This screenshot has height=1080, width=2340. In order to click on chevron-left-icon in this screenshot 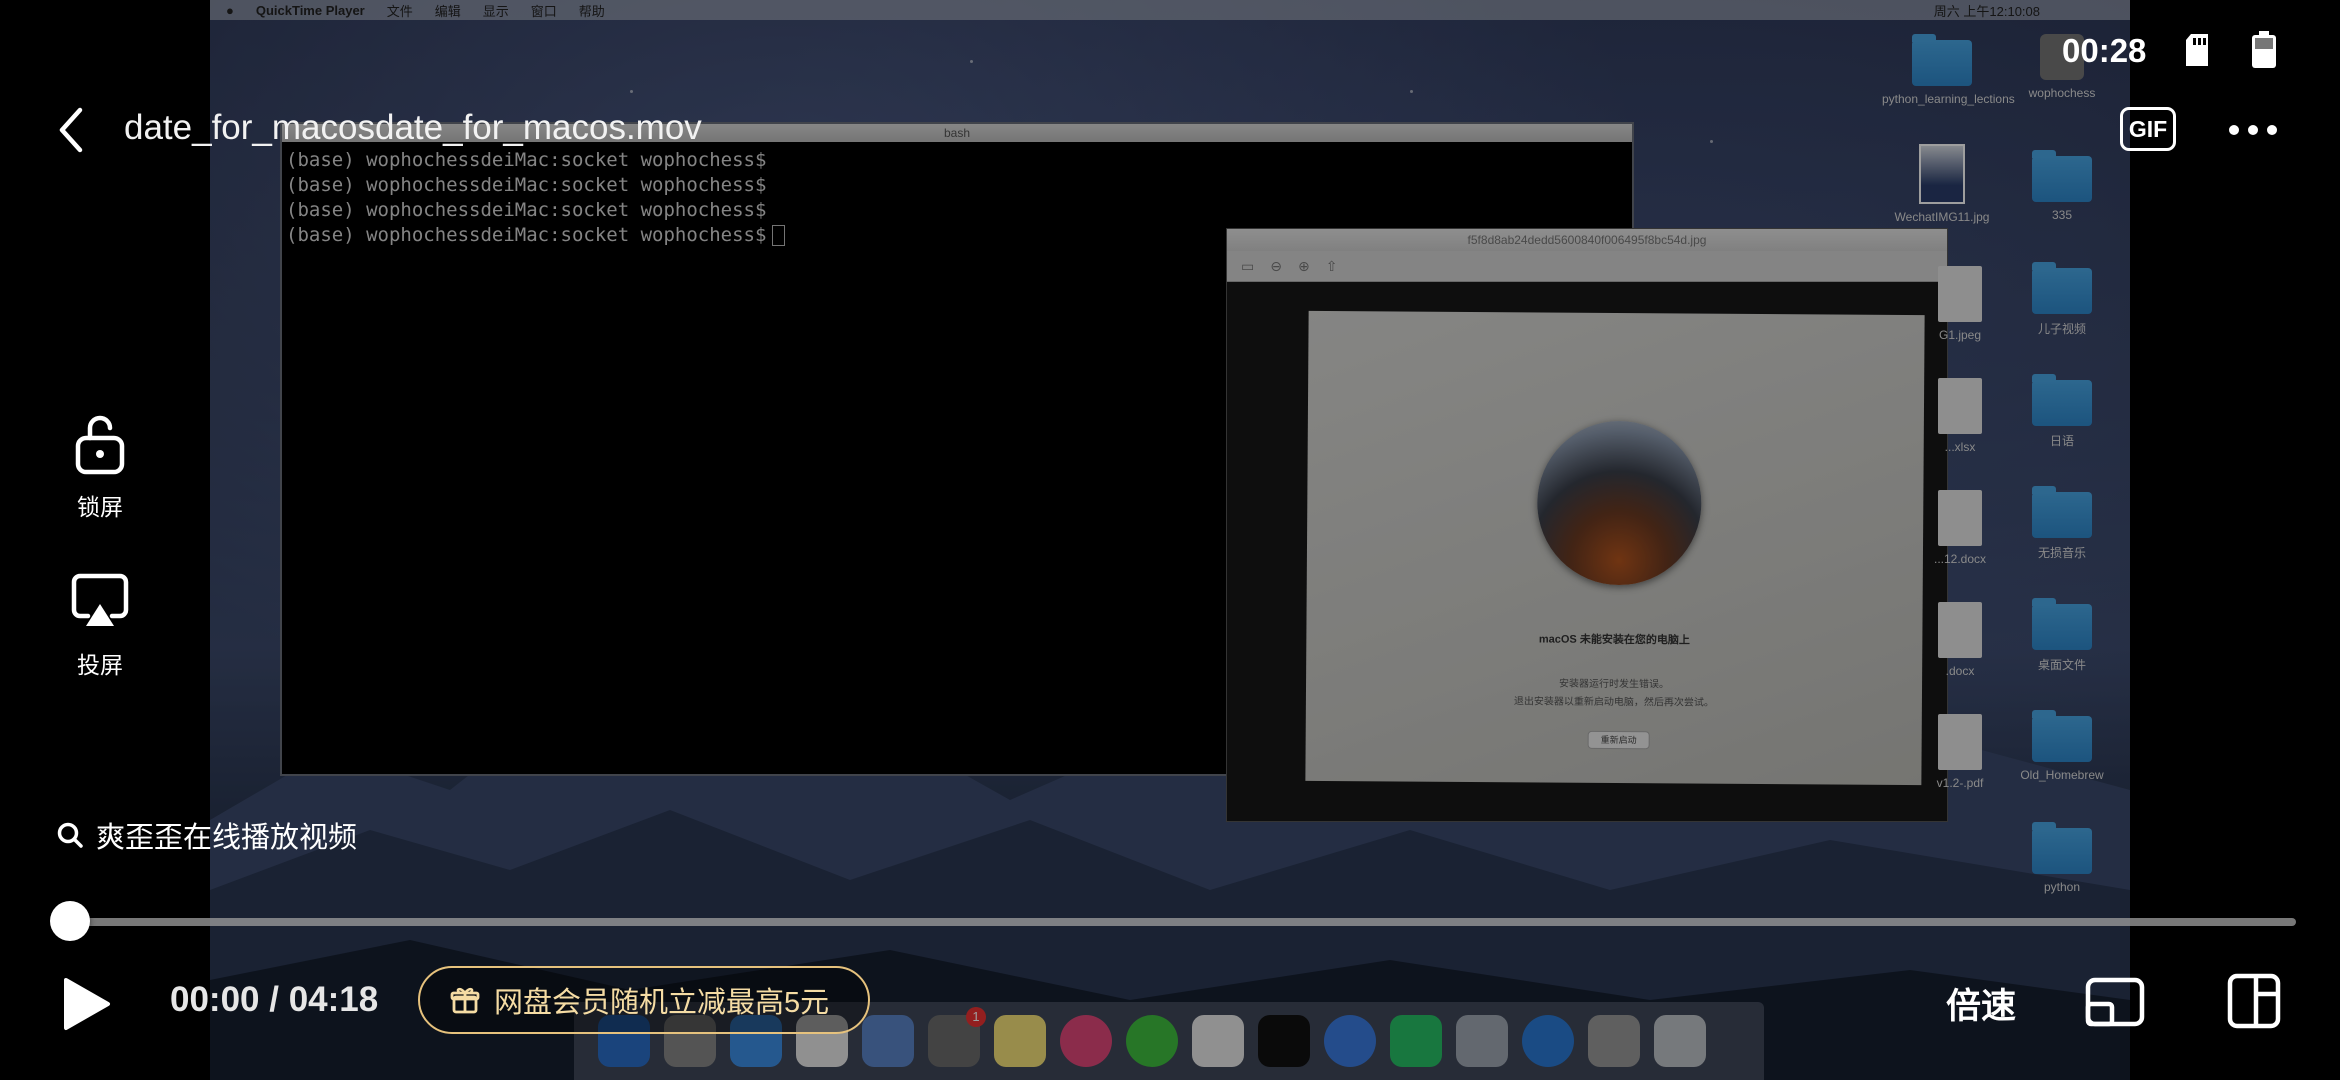, I will do `click(71, 130)`.